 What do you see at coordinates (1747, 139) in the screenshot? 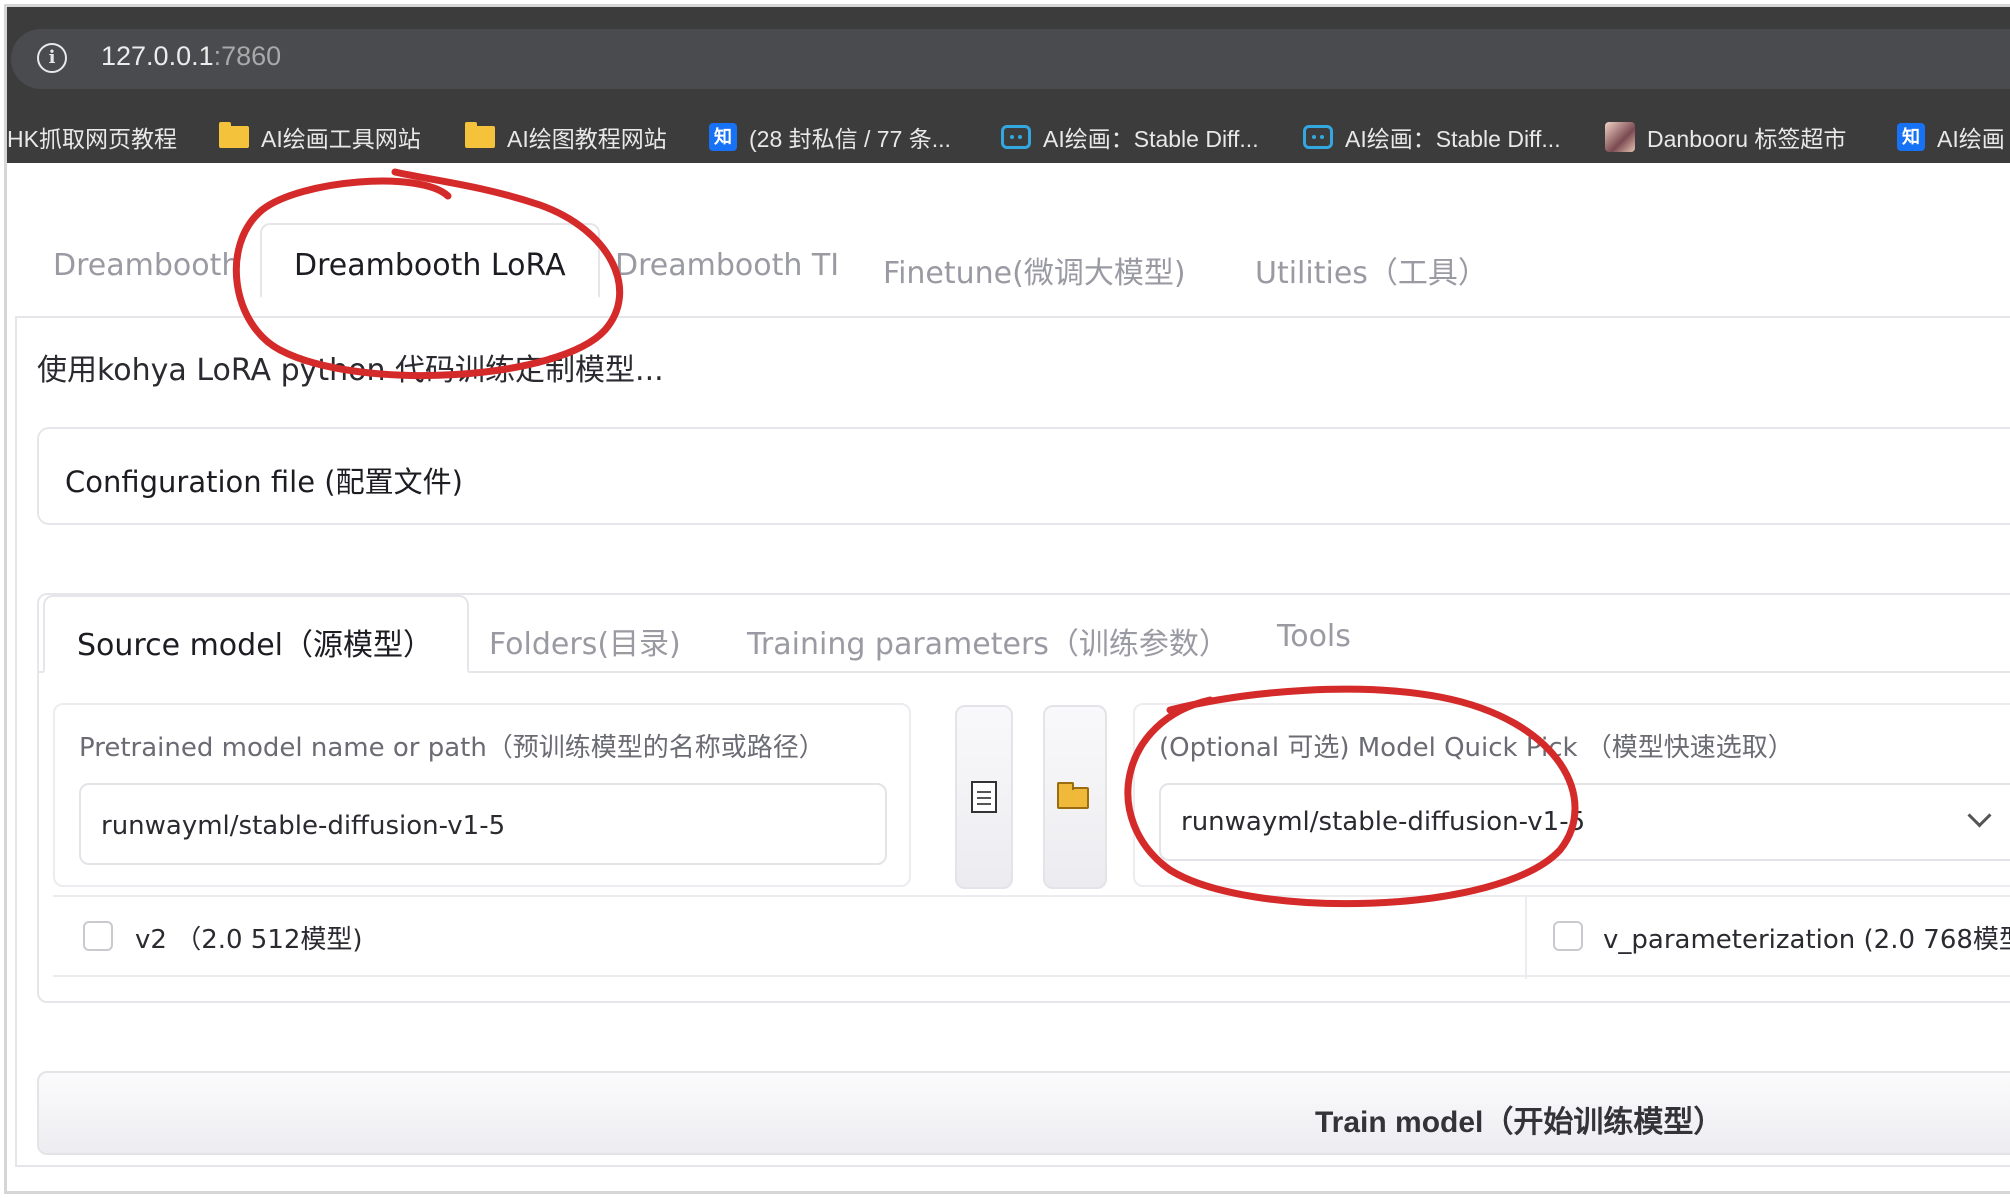
I see `bookmark-label: Danbooru 标签超市` at bounding box center [1747, 139].